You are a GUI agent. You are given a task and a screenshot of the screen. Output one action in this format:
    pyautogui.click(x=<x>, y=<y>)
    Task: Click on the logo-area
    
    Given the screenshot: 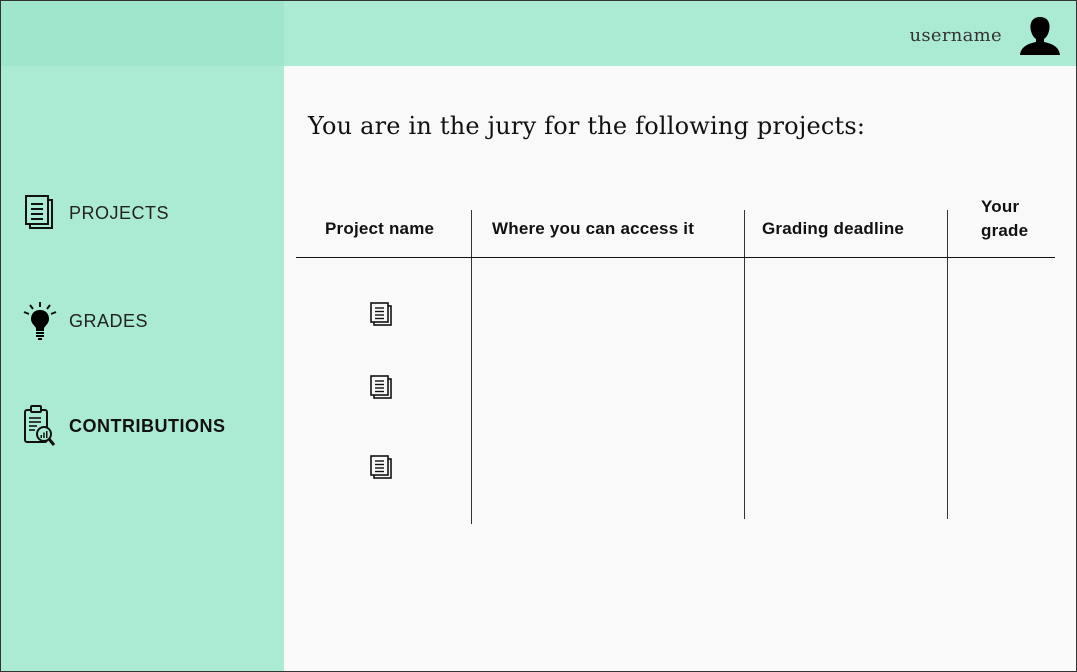 What is the action you would take?
    pyautogui.click(x=142, y=33)
    